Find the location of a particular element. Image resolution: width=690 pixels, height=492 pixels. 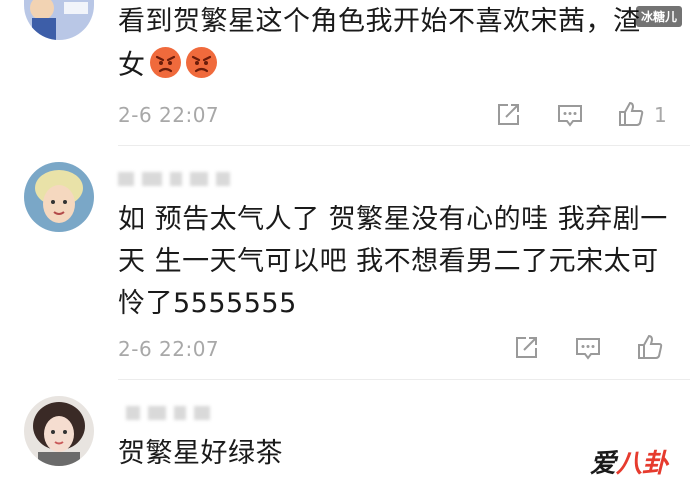

comment-3-username-blurred is located at coordinates (168, 413).